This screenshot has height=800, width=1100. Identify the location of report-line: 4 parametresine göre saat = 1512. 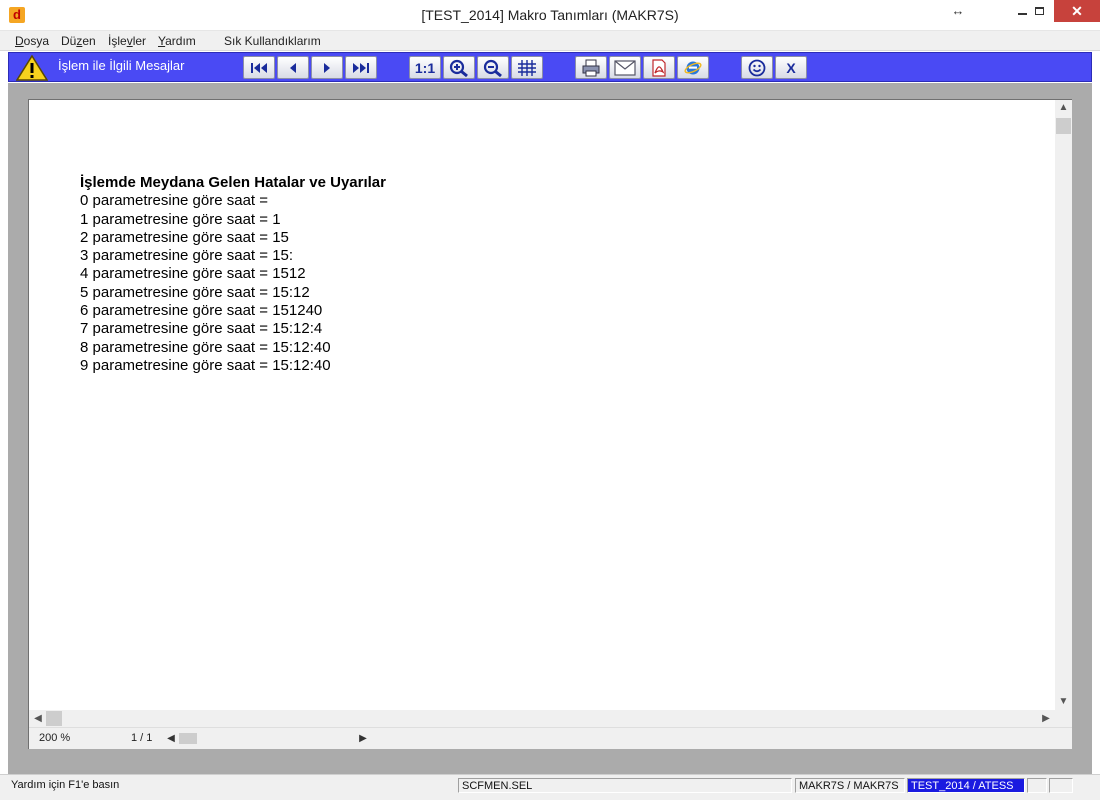
(193, 274).